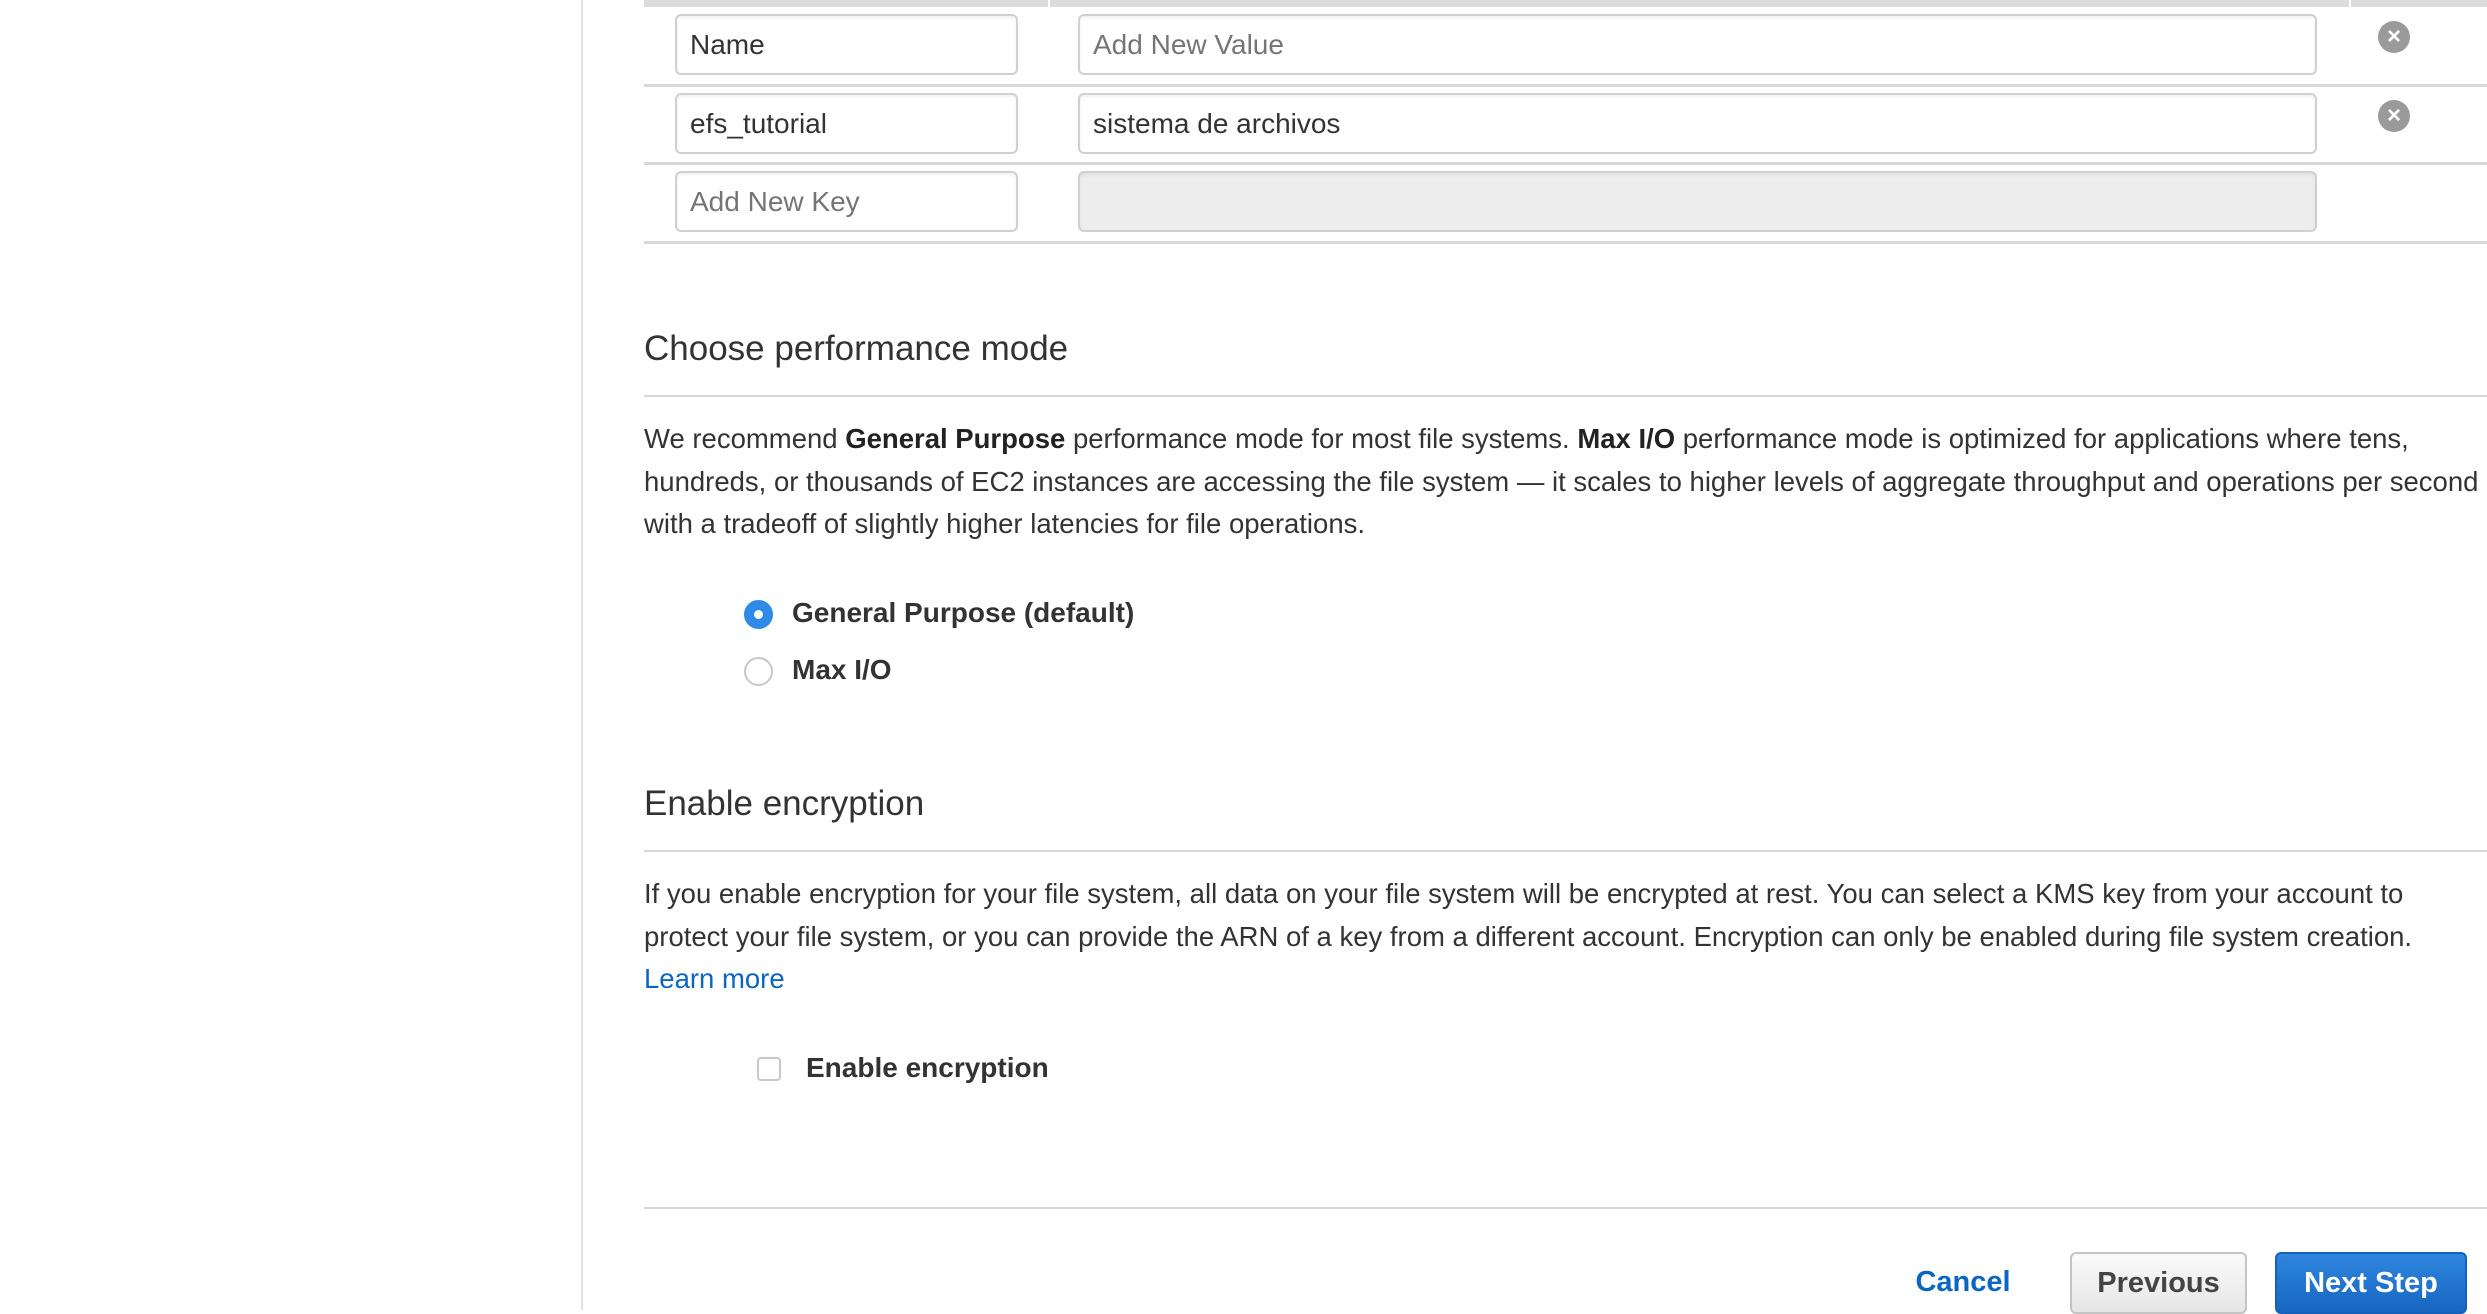 This screenshot has height=1314, width=2487. Describe the element at coordinates (1697, 201) in the screenshot. I see `new-tag-value-input-disabled` at that location.